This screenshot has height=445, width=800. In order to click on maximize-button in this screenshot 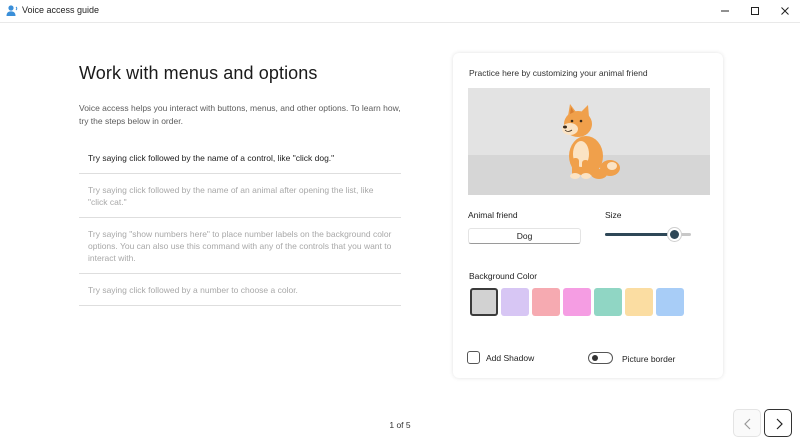, I will do `click(755, 11)`.